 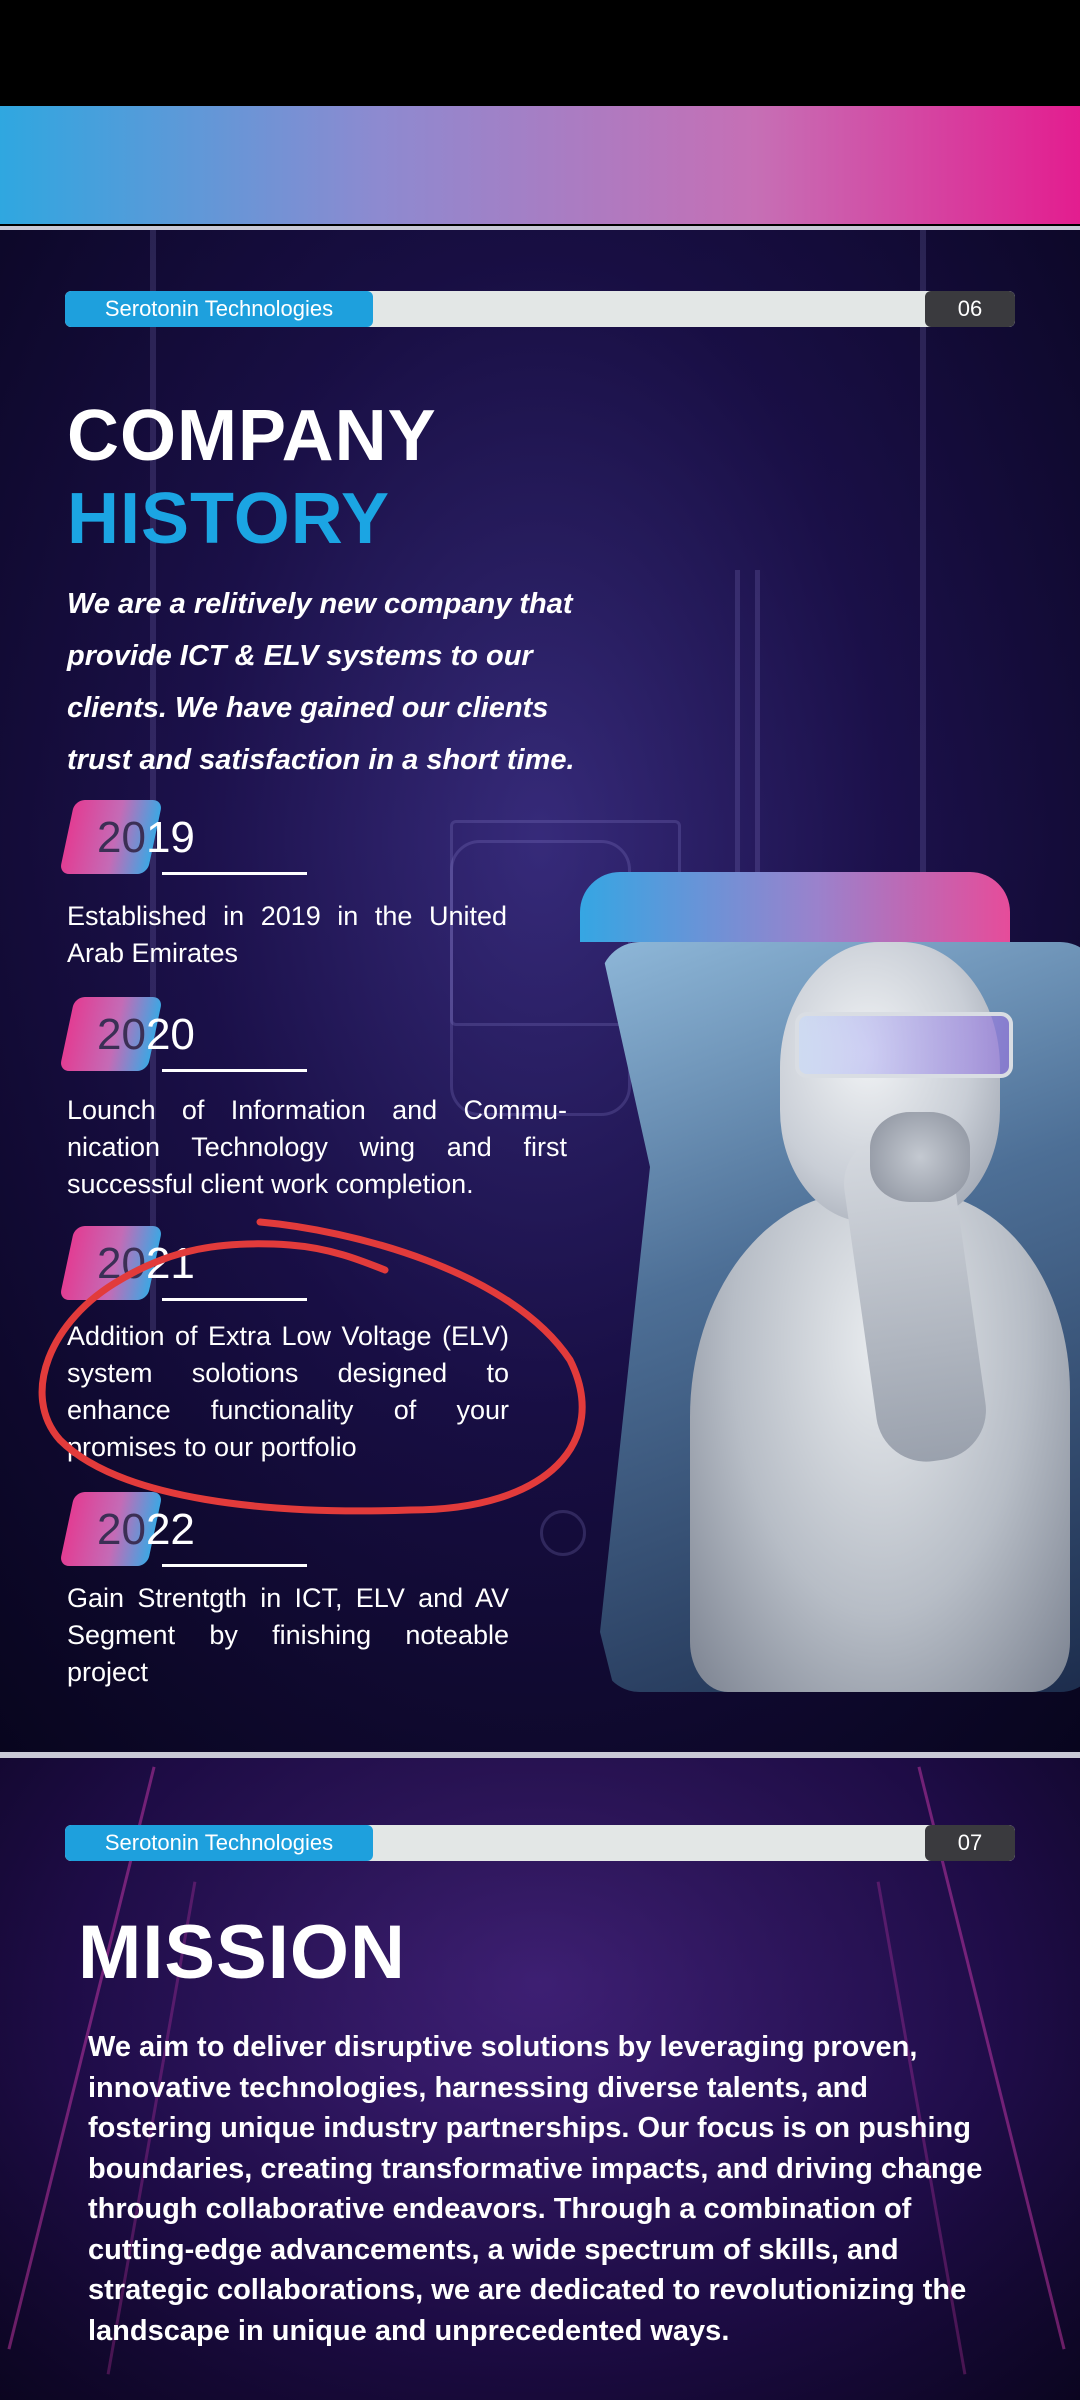 What do you see at coordinates (540, 168) in the screenshot?
I see `gradient-banner` at bounding box center [540, 168].